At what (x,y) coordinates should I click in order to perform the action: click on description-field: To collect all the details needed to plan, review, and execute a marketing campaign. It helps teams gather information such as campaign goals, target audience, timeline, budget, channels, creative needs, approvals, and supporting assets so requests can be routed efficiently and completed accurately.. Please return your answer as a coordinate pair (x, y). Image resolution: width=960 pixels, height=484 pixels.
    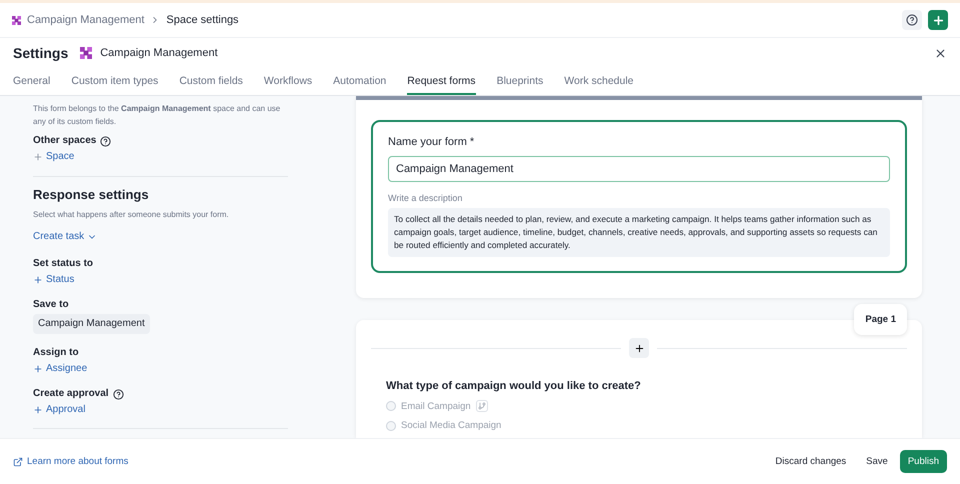
    Looking at the image, I should click on (639, 232).